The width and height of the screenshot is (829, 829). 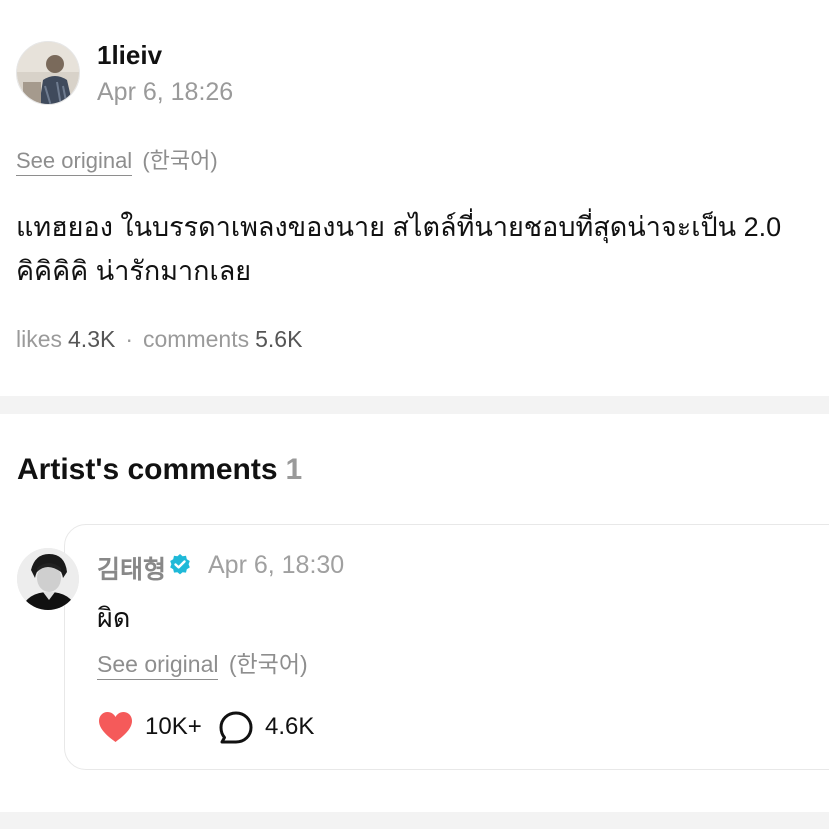 I want to click on heart-icon, so click(x=115, y=727).